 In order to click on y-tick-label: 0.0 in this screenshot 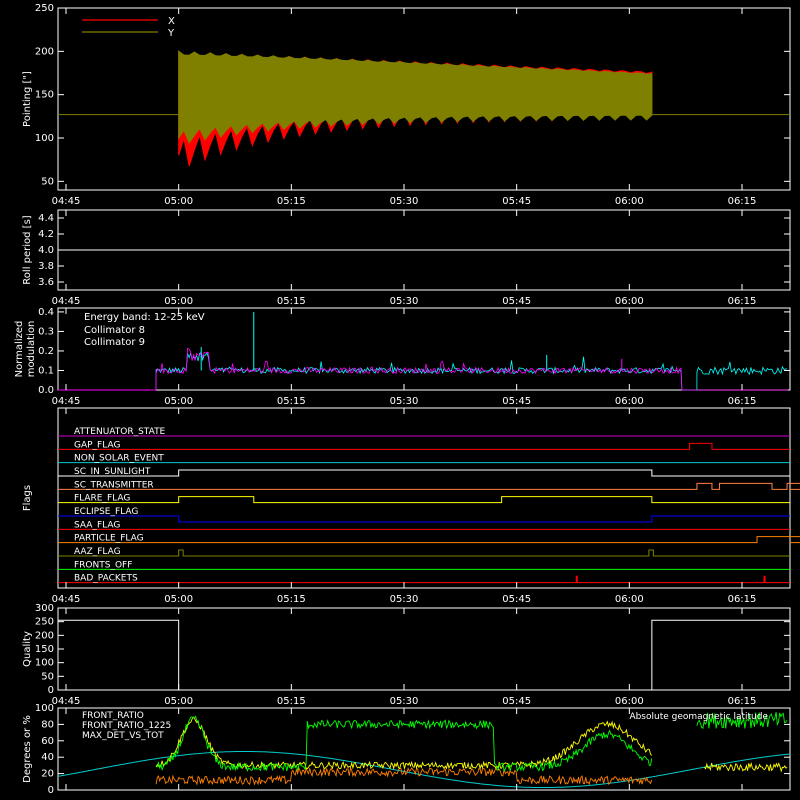, I will do `click(46, 390)`.